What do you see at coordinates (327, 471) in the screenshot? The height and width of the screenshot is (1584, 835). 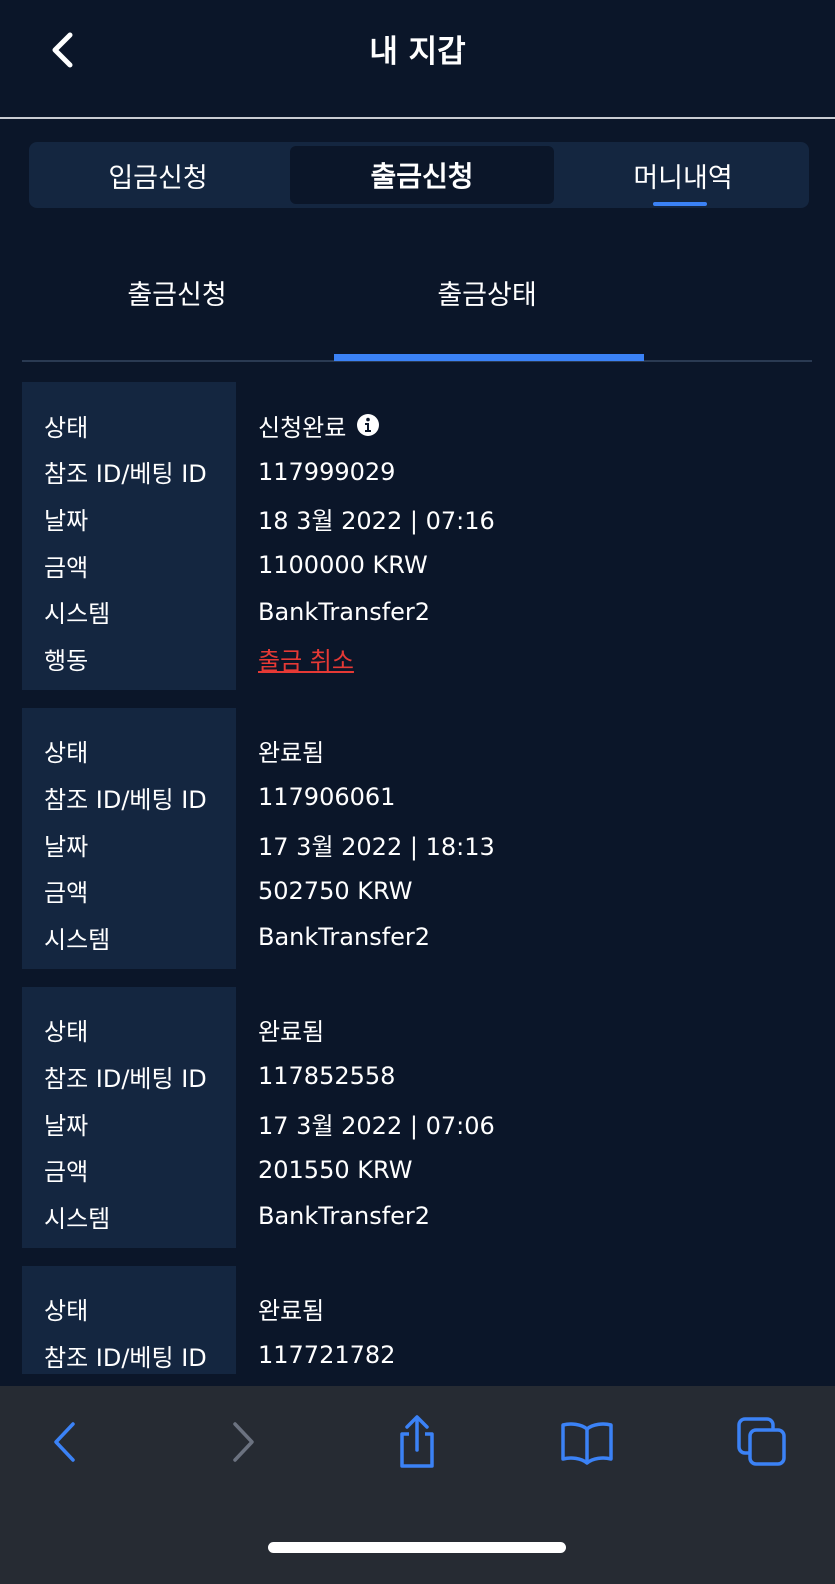 I see `ref-id-value: 117999029` at bounding box center [327, 471].